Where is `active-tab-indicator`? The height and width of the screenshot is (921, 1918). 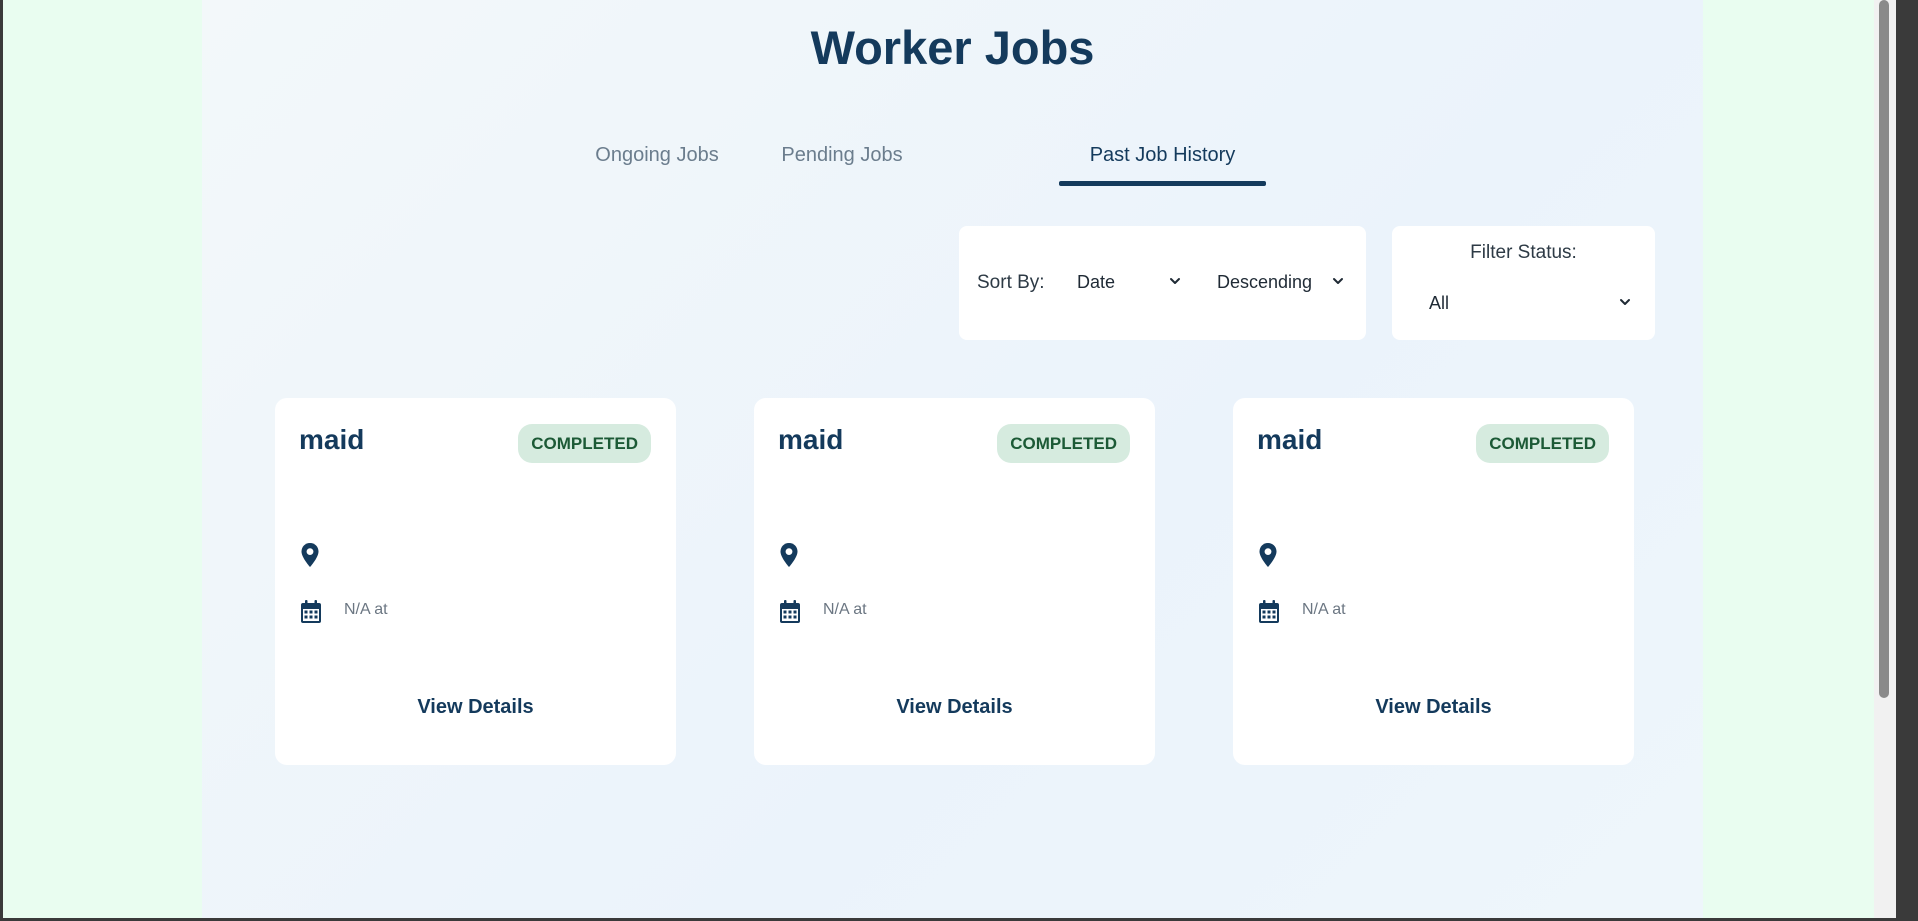 active-tab-indicator is located at coordinates (1162, 183).